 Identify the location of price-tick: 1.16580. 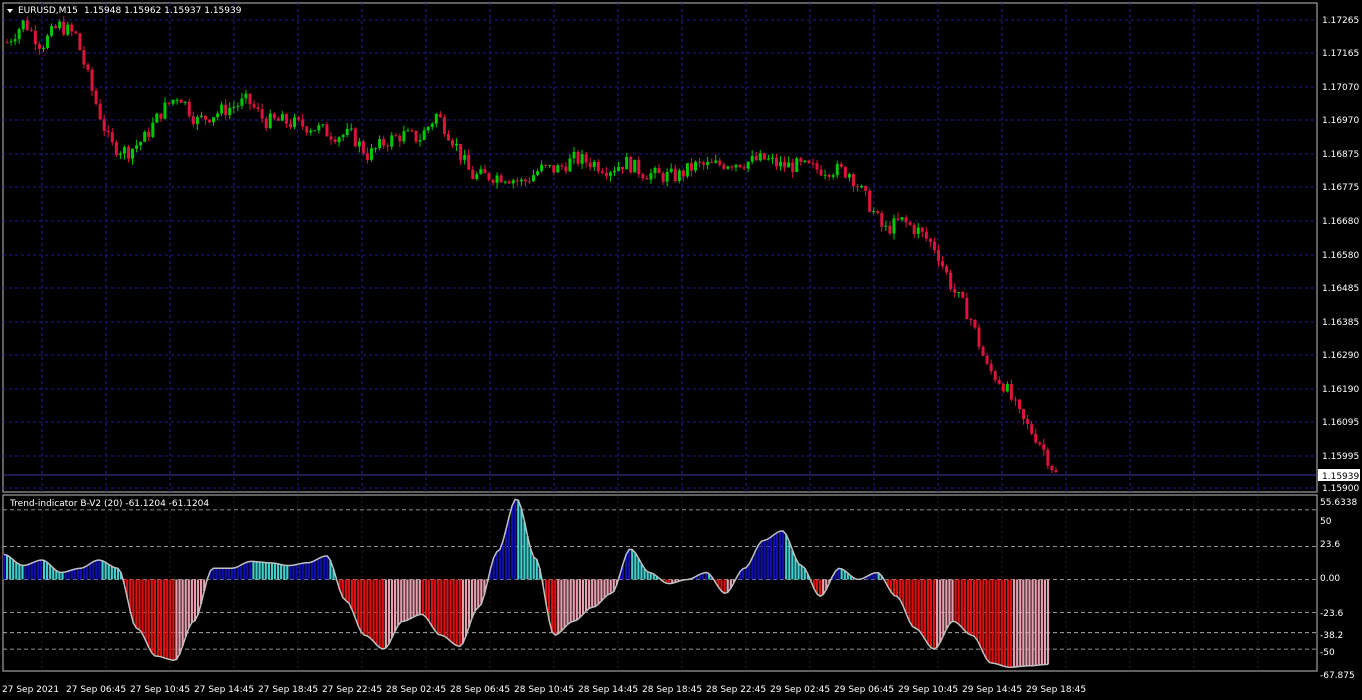
(1340, 256).